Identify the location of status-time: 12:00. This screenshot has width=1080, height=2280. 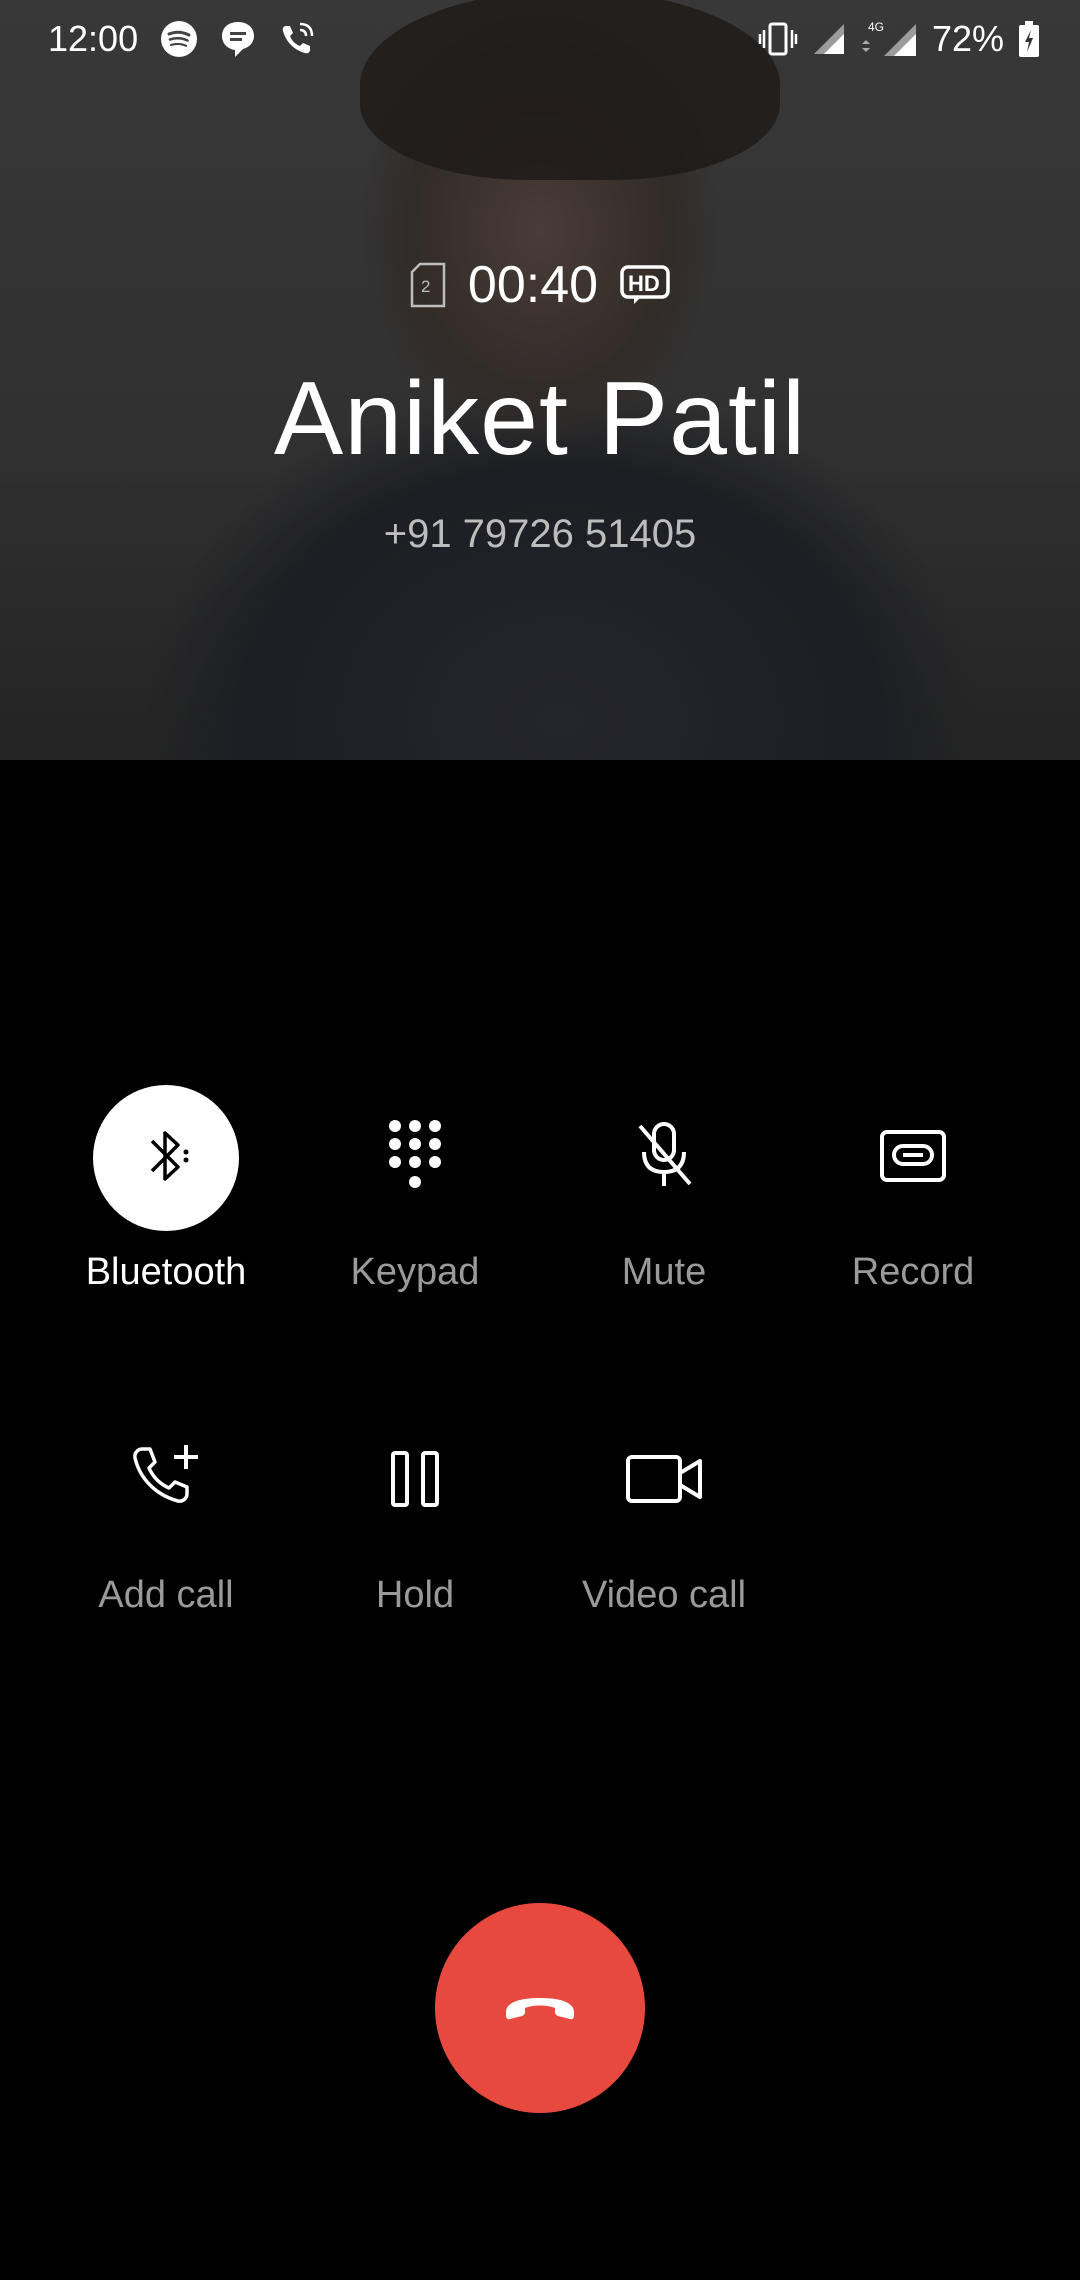
(93, 38).